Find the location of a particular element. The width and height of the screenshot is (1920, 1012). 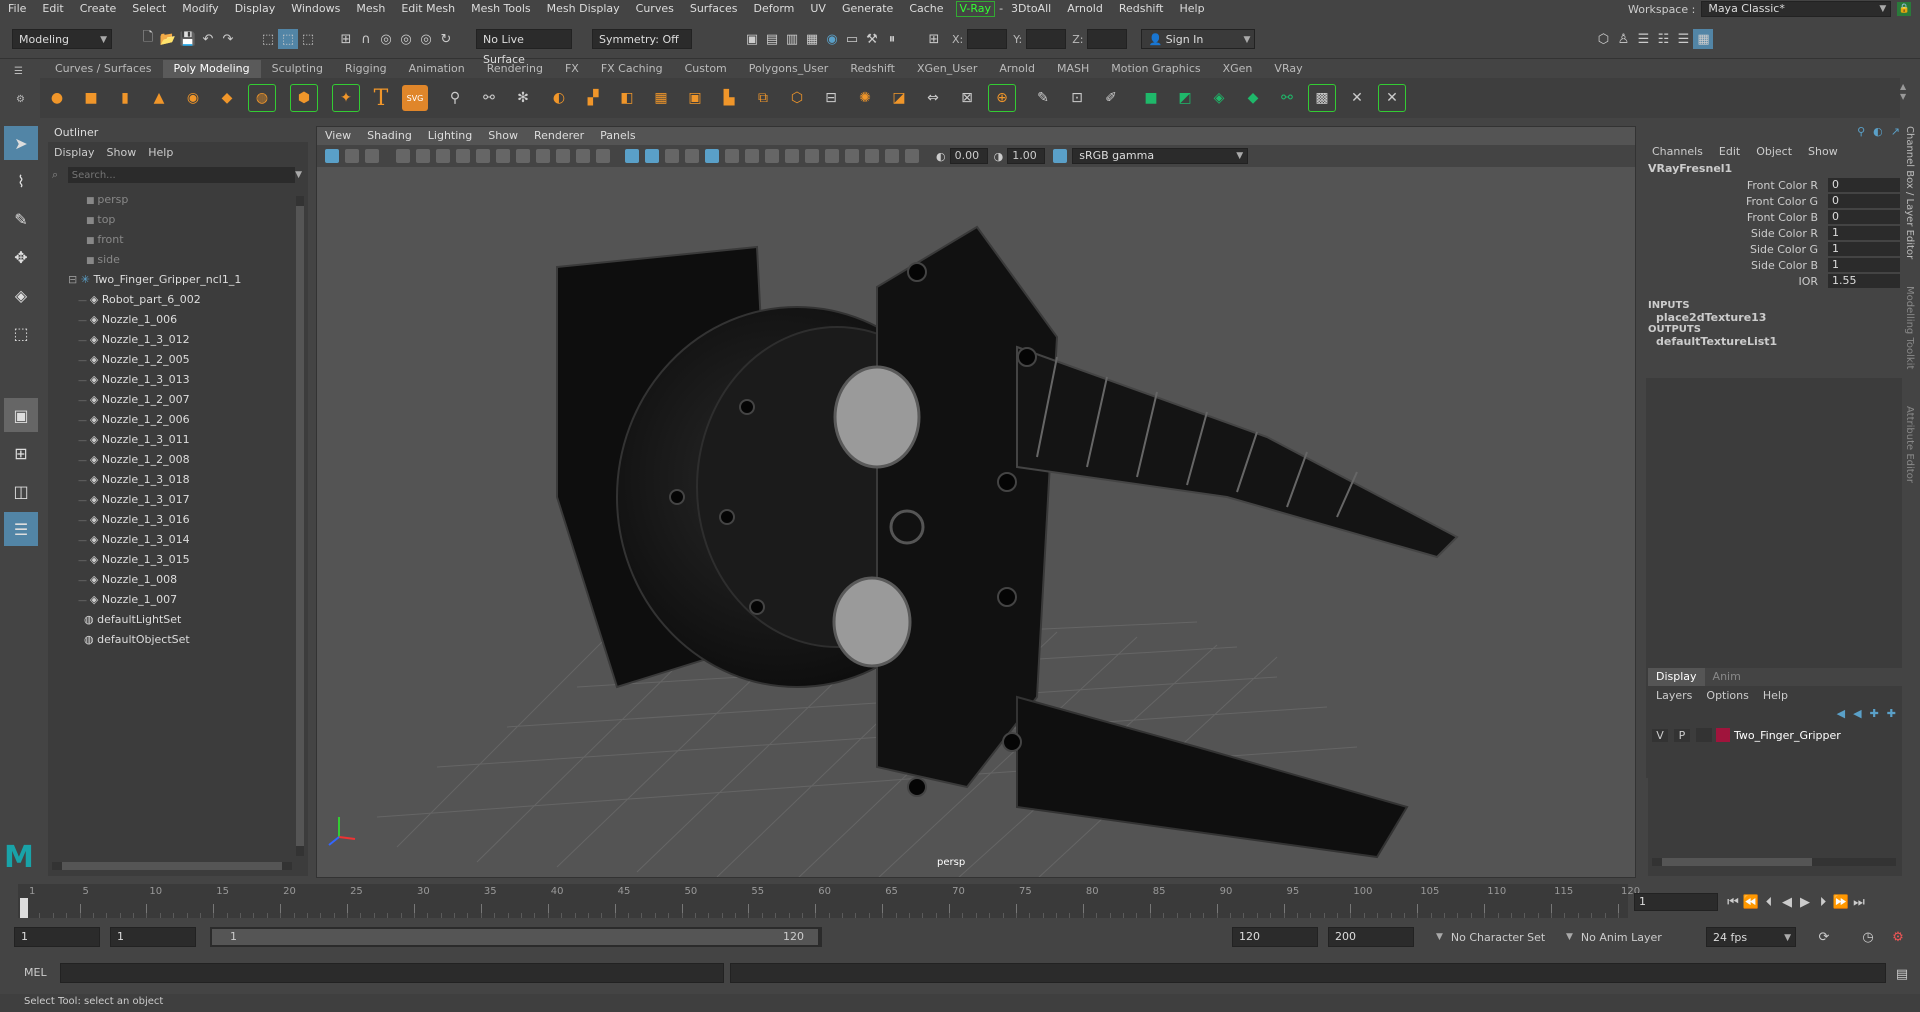

gamma-field: 1.00 is located at coordinates (1026, 156).